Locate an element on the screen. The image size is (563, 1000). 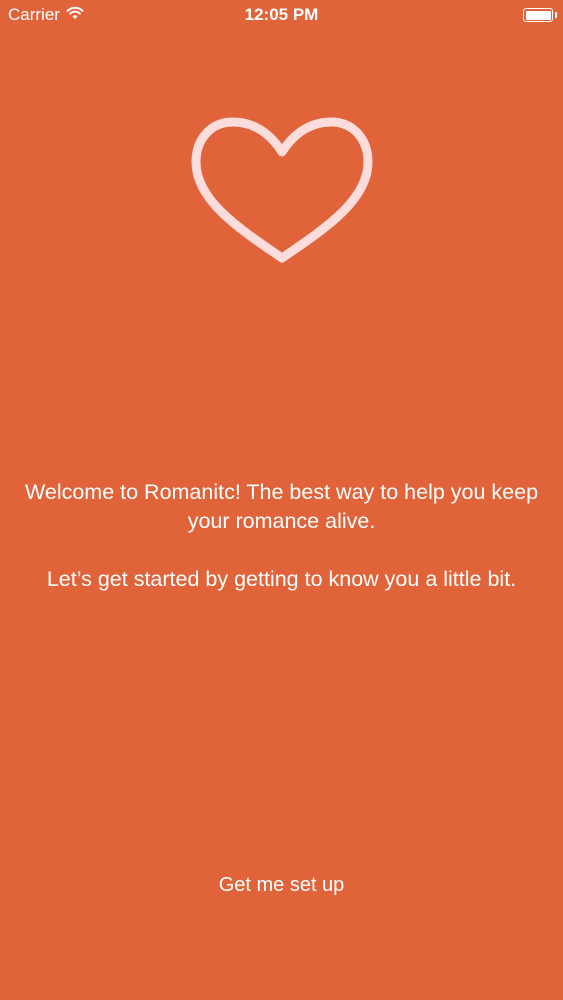
heart-outline-icon is located at coordinates (282, 190).